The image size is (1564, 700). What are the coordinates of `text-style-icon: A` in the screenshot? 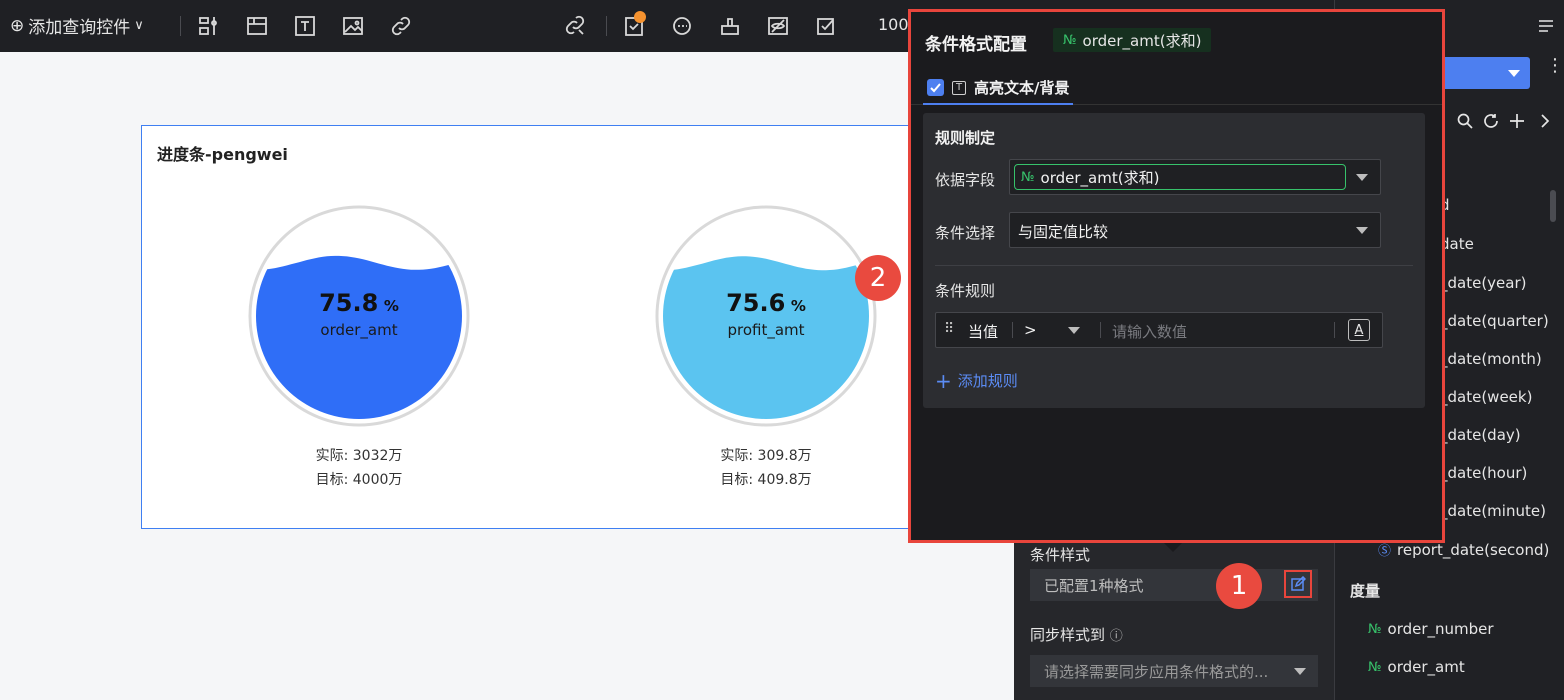 It's located at (1359, 330).